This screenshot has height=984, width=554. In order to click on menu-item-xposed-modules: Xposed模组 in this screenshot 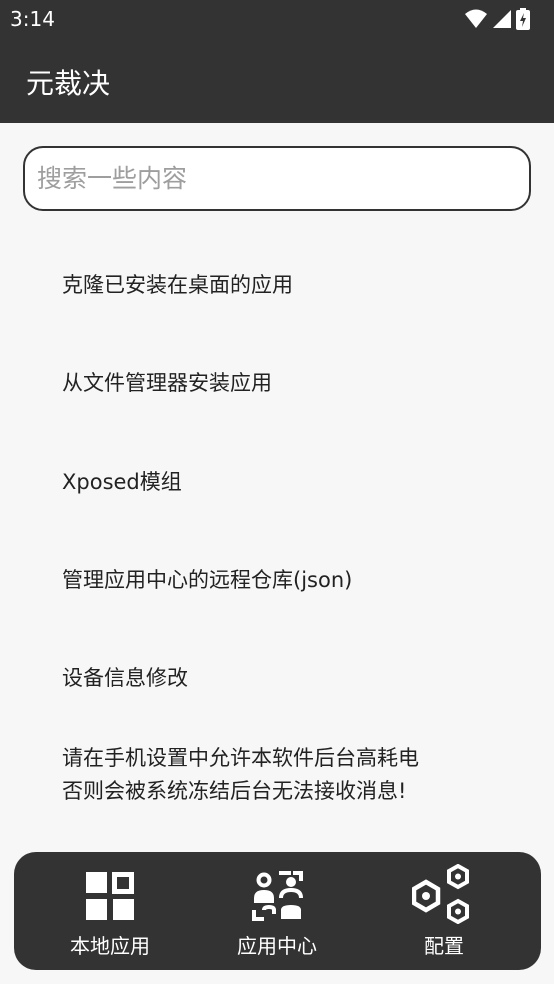, I will do `click(277, 481)`.